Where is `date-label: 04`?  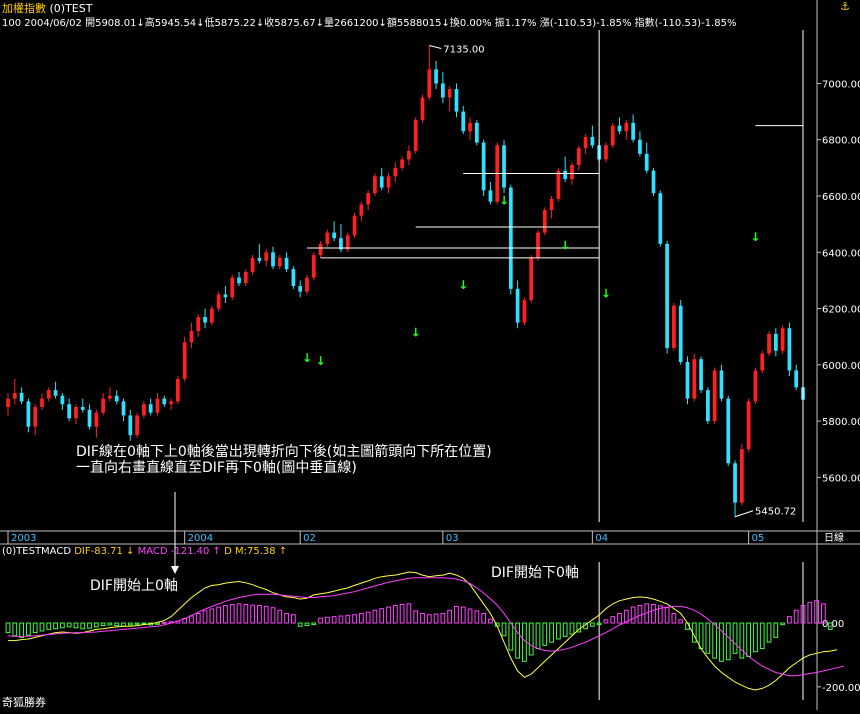
date-label: 04 is located at coordinates (601, 538).